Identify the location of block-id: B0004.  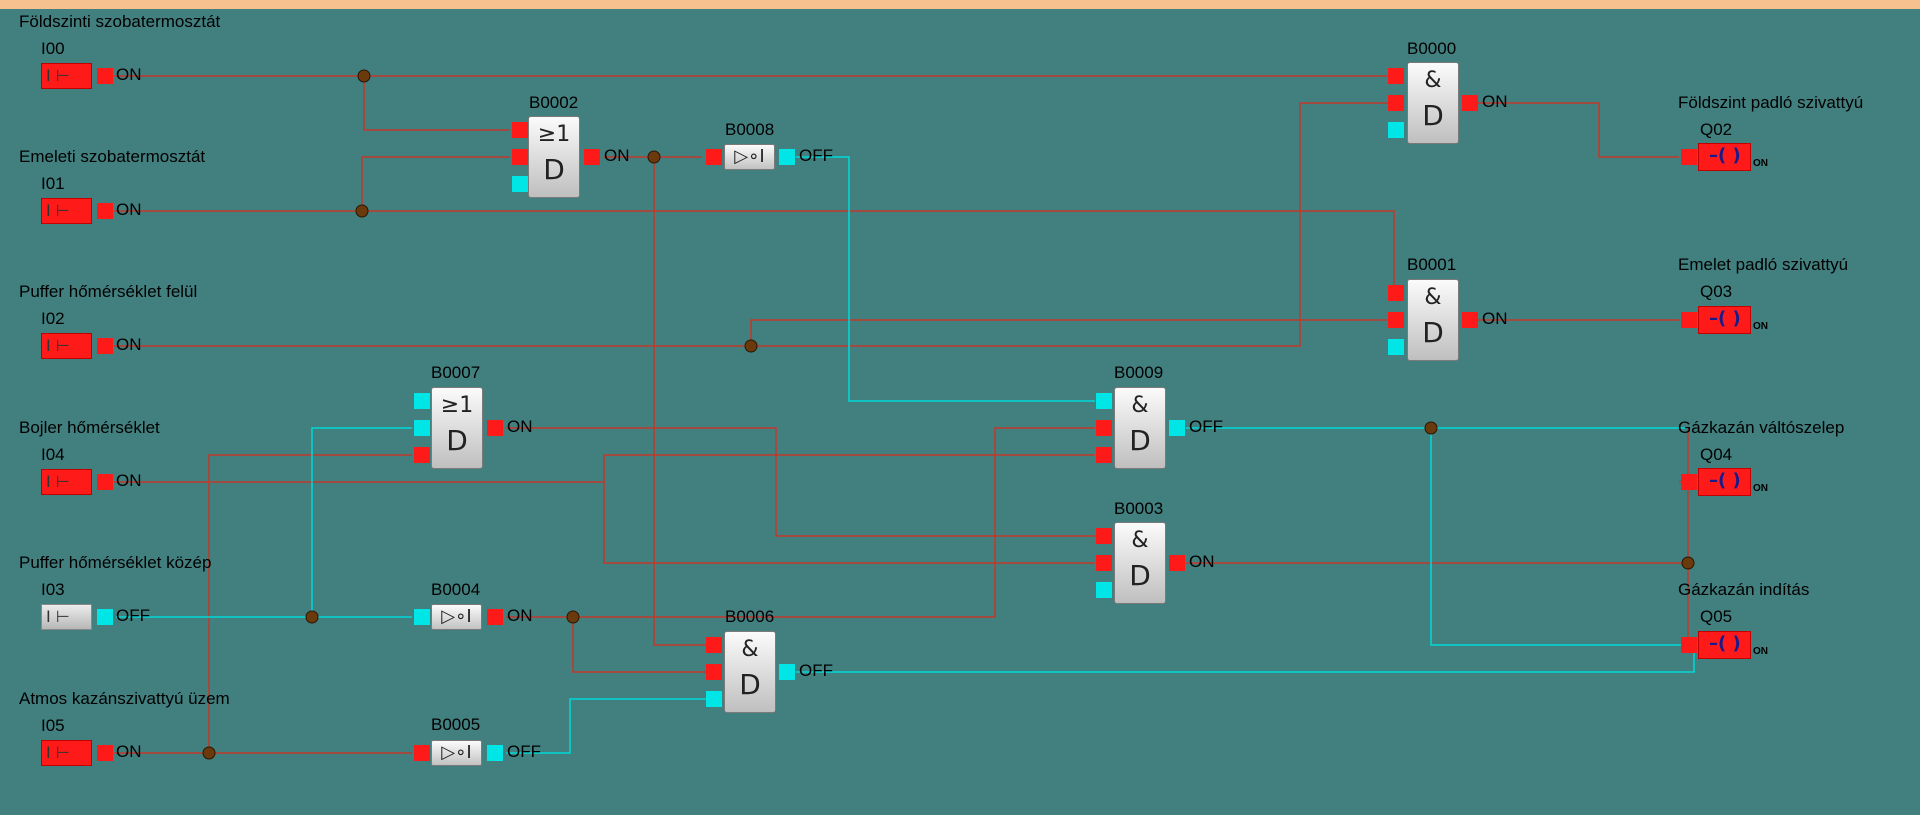
(456, 589).